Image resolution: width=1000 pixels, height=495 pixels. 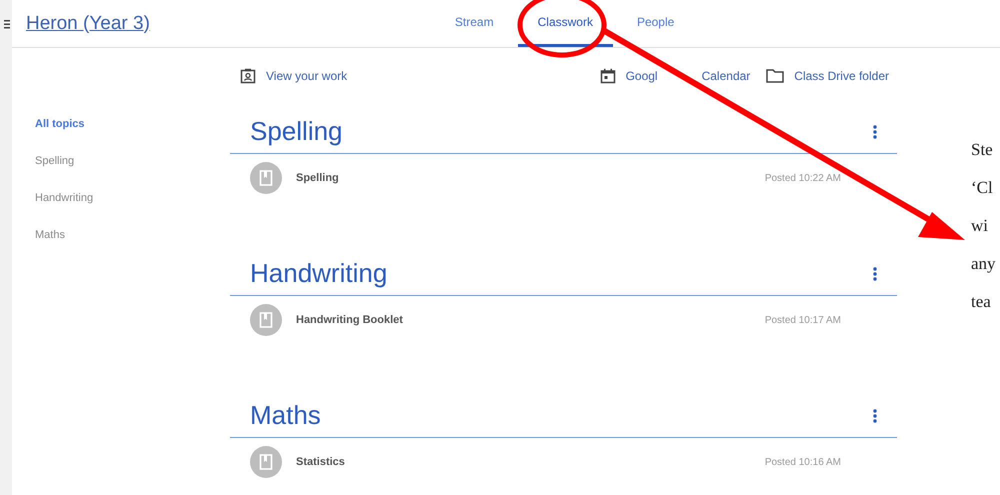 I want to click on note-text: tea, so click(x=981, y=302).